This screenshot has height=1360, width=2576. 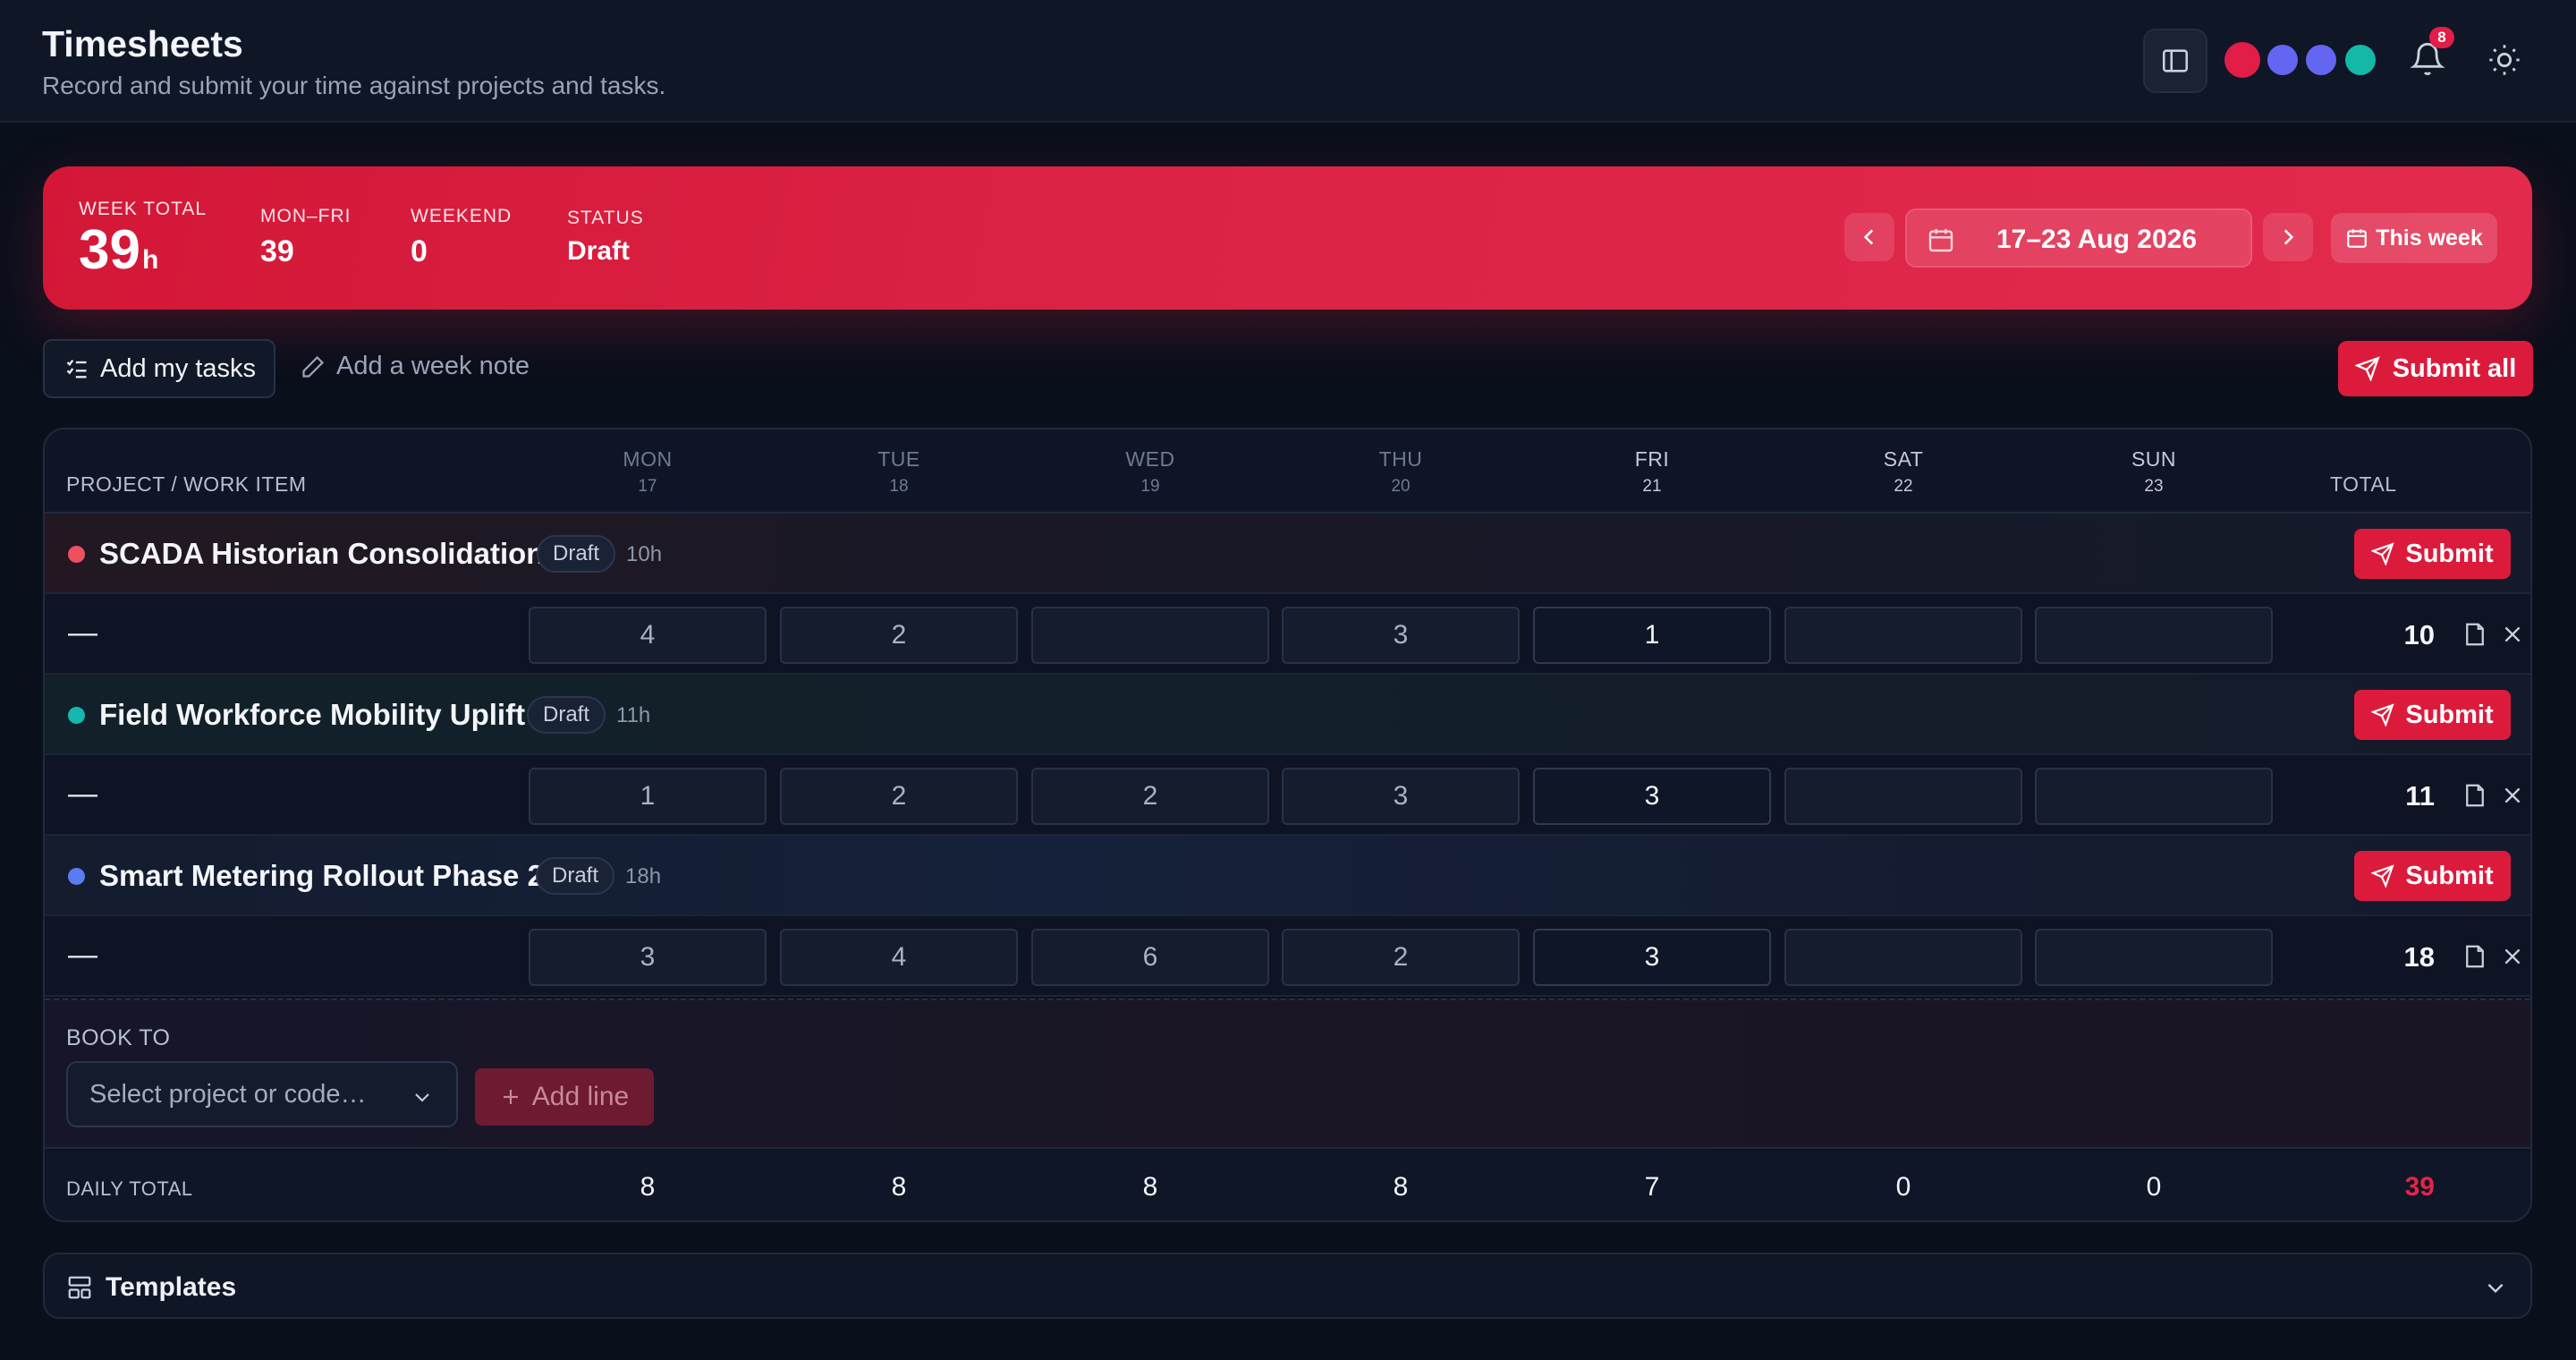 I want to click on calendar-icon, so click(x=2357, y=238).